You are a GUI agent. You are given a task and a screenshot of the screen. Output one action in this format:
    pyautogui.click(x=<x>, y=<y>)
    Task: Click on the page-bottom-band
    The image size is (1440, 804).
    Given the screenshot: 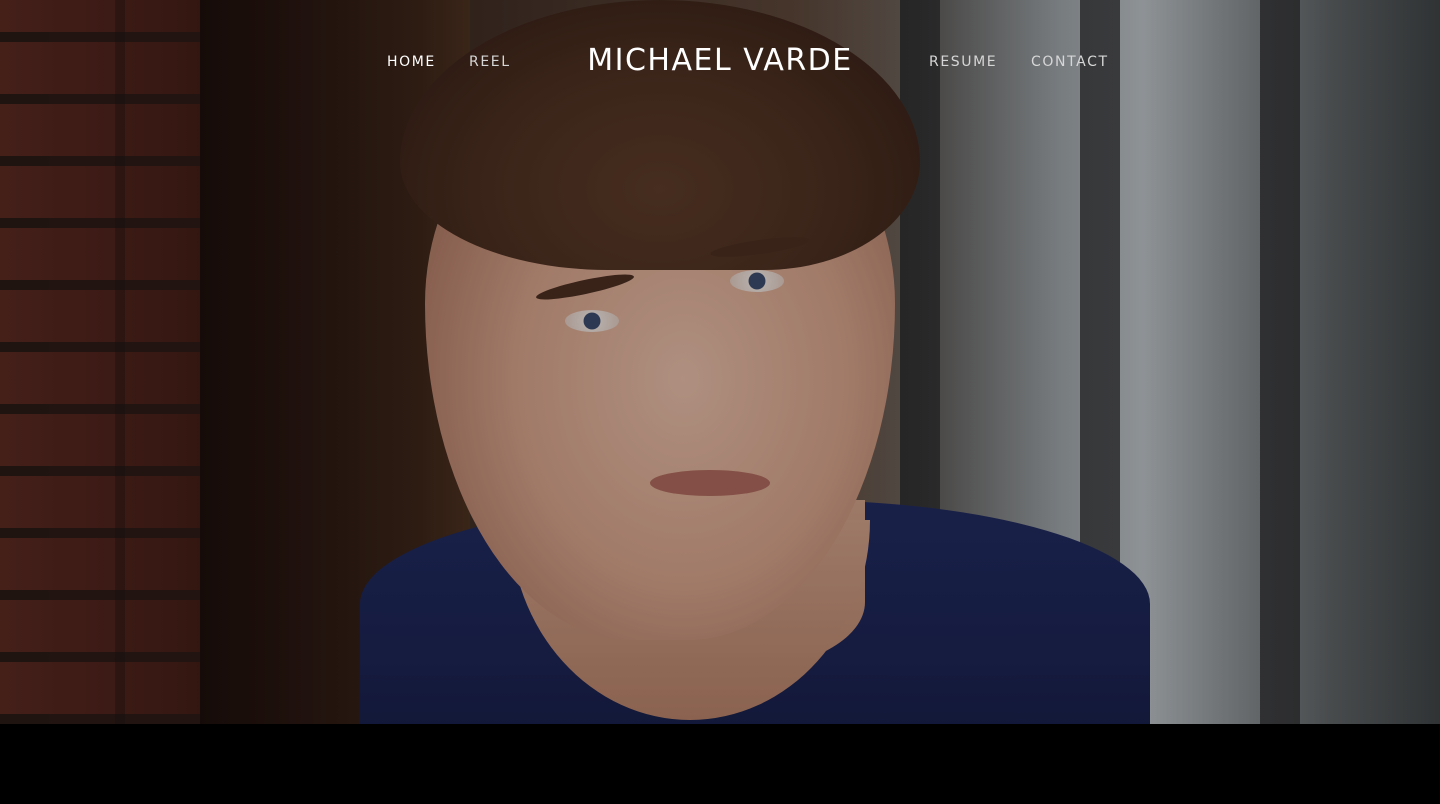 What is the action you would take?
    pyautogui.click(x=720, y=764)
    